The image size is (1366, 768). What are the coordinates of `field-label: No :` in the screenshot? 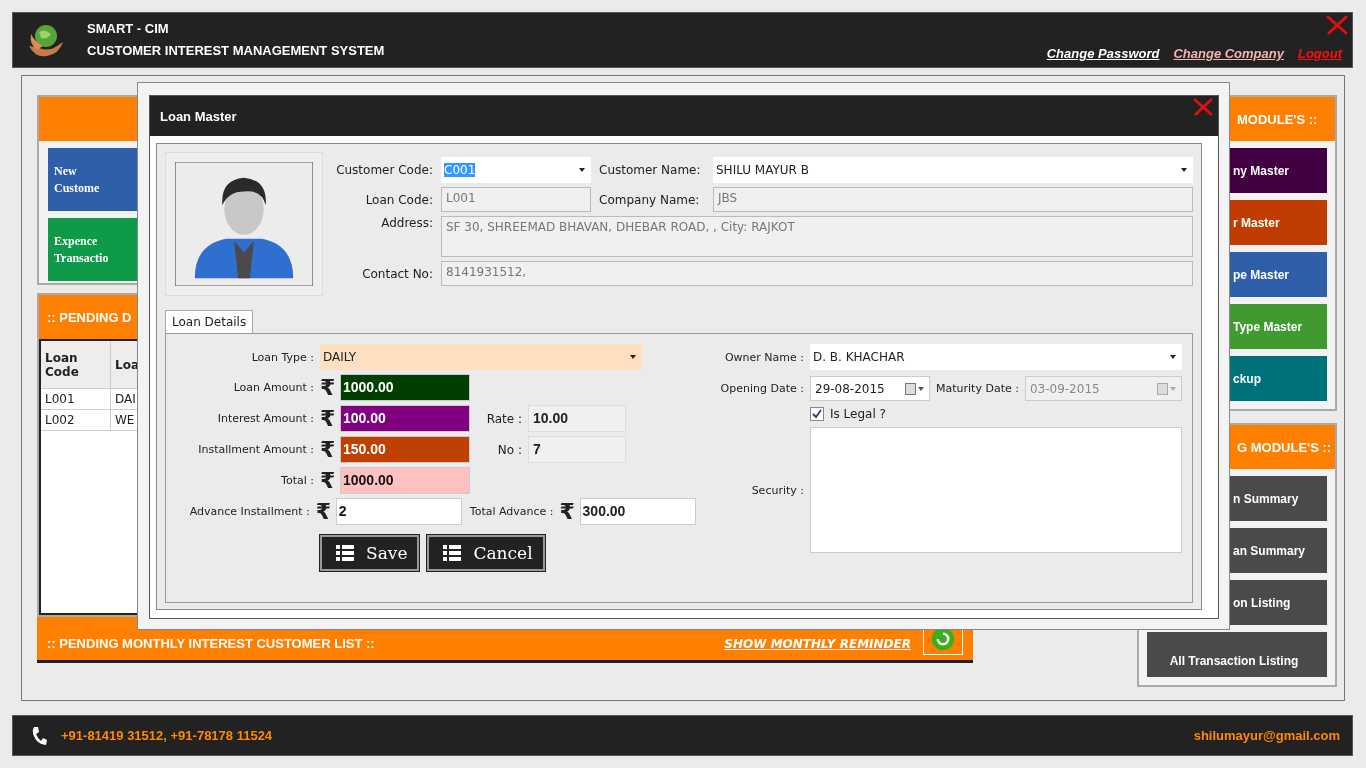 It's located at (509, 449).